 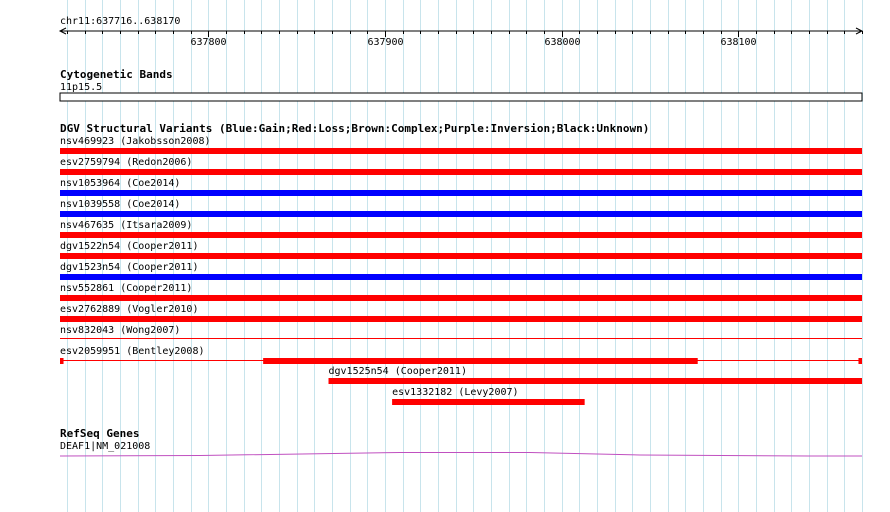 I want to click on dgv-feature-label: dgv1523n54 (Cooper2011), so click(x=129, y=267).